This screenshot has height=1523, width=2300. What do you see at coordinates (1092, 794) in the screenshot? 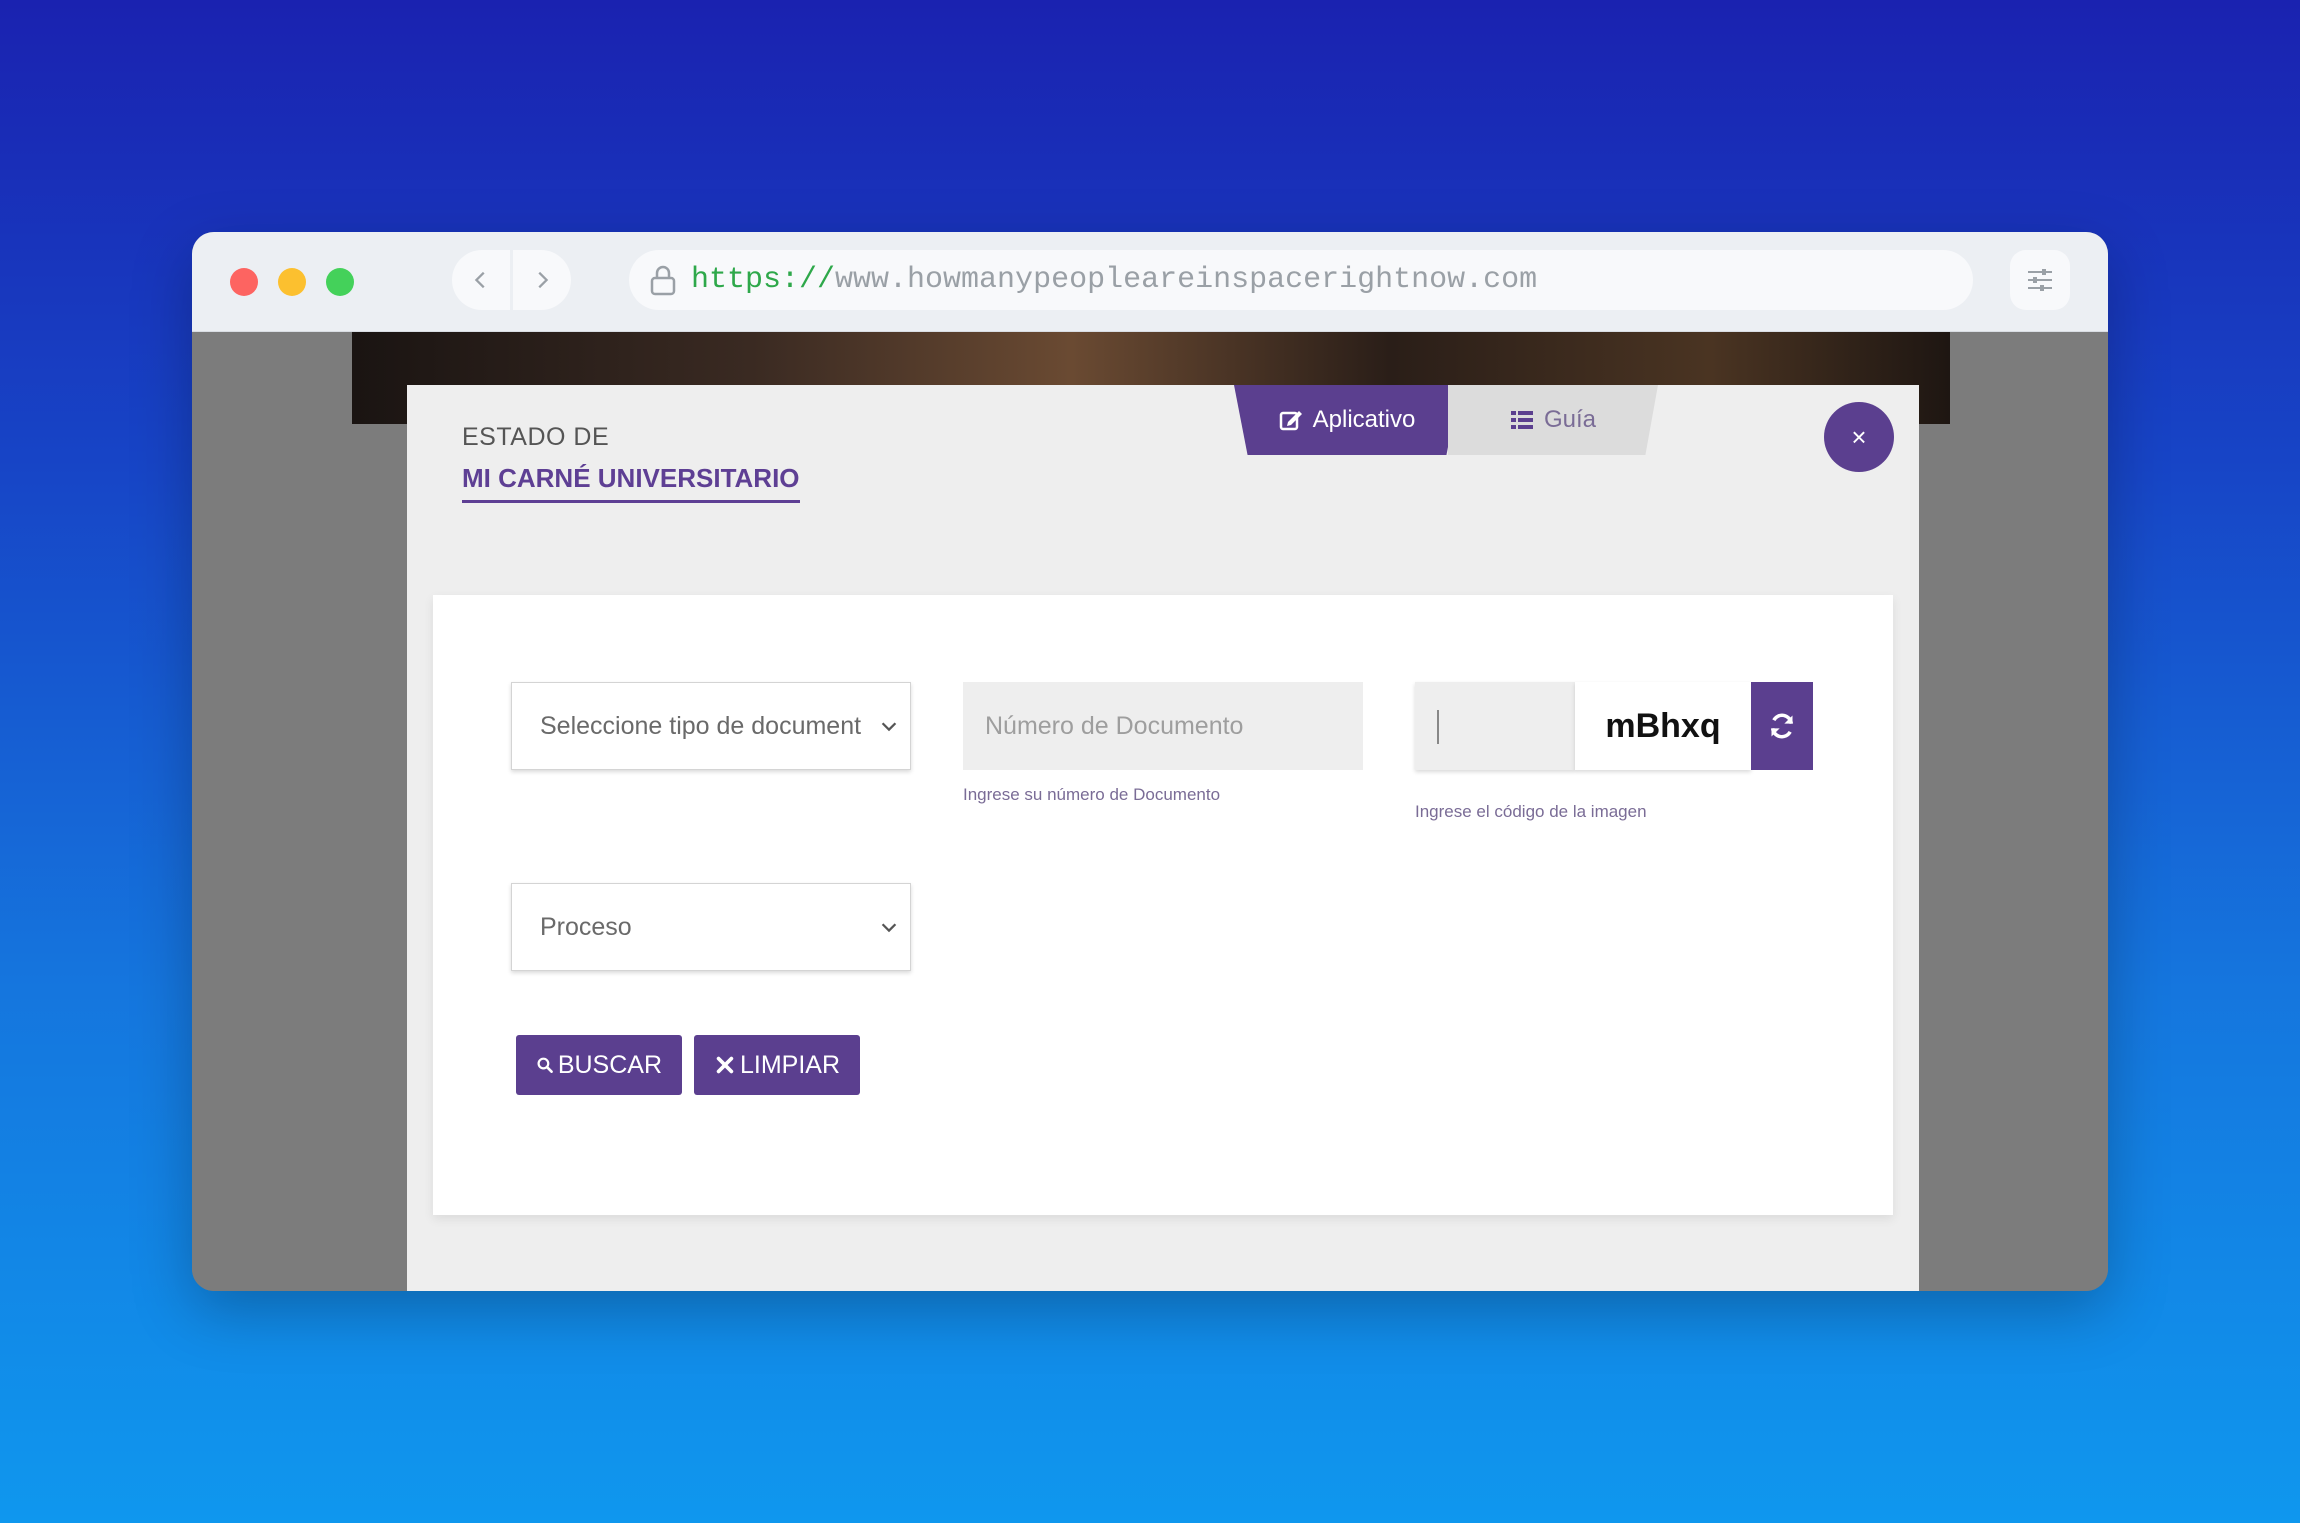
I see `doc-number-help: Ingrese su número de Documento` at bounding box center [1092, 794].